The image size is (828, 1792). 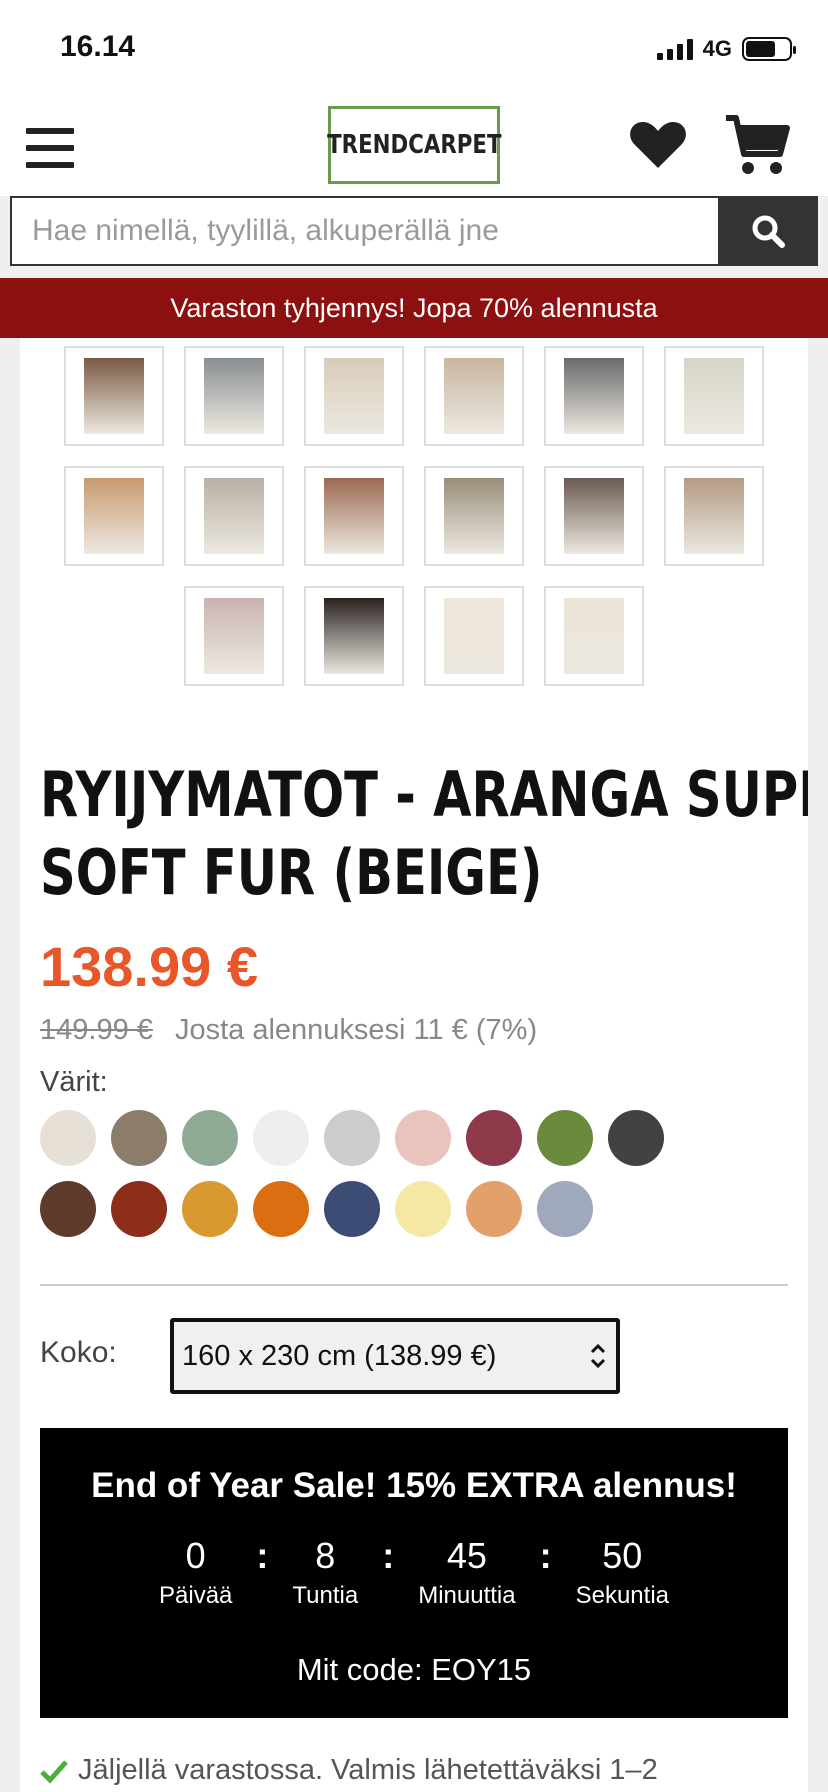 I want to click on old-price: 149.99 €, so click(x=96, y=1030).